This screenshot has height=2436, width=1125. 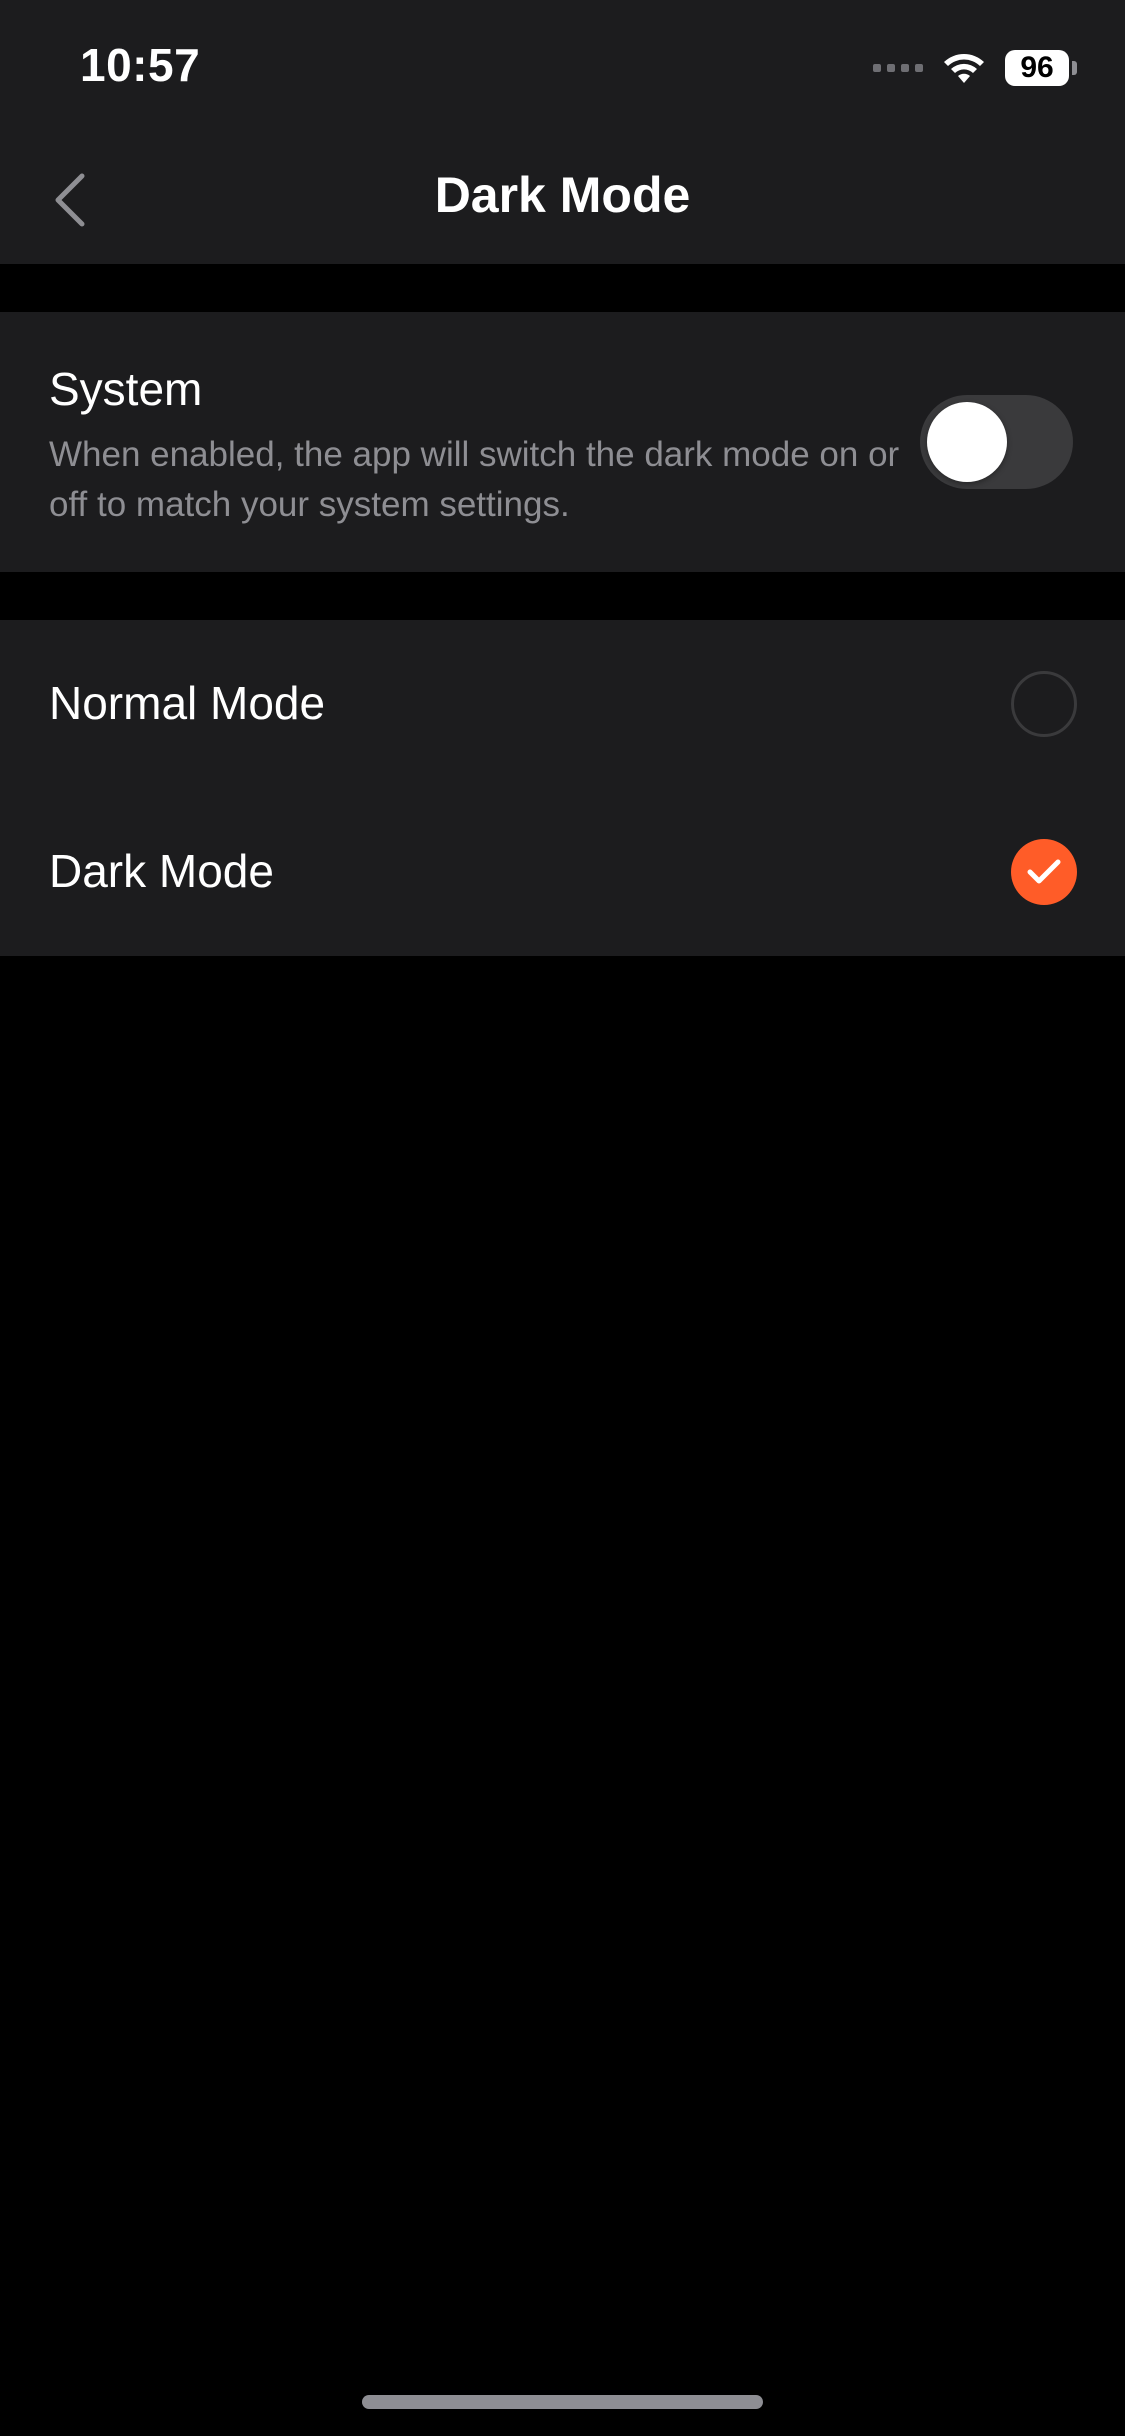 I want to click on system-toggle, so click(x=996, y=442).